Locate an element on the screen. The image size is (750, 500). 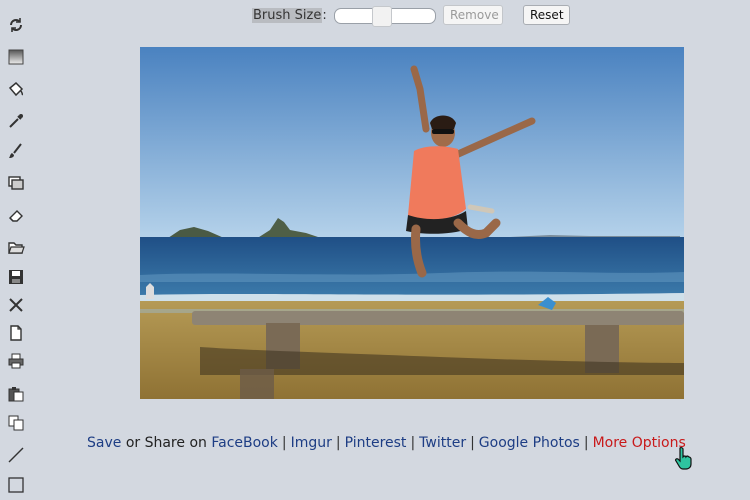
brush-icon is located at coordinates (15, 150).